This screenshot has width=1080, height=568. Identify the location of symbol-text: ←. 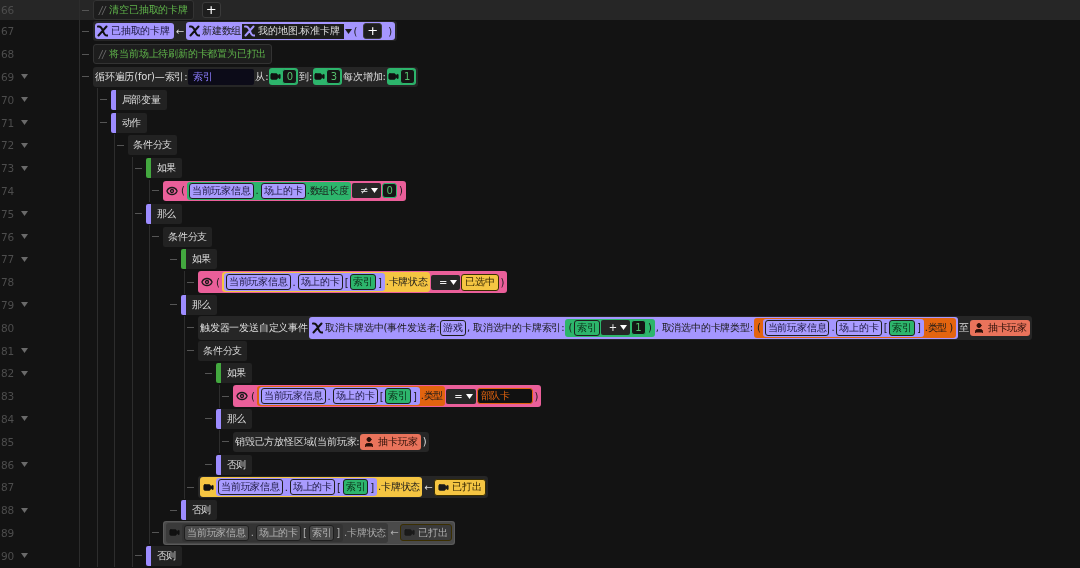
(179, 31).